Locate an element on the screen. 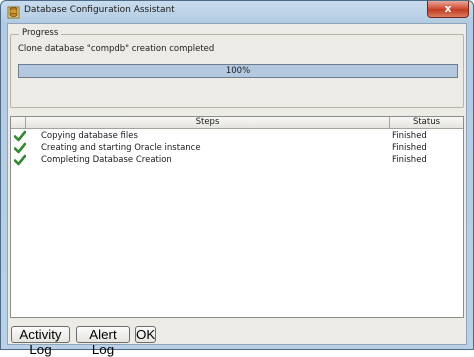 This screenshot has width=474, height=357. activity-log-button: Activity Log is located at coordinates (40, 341).